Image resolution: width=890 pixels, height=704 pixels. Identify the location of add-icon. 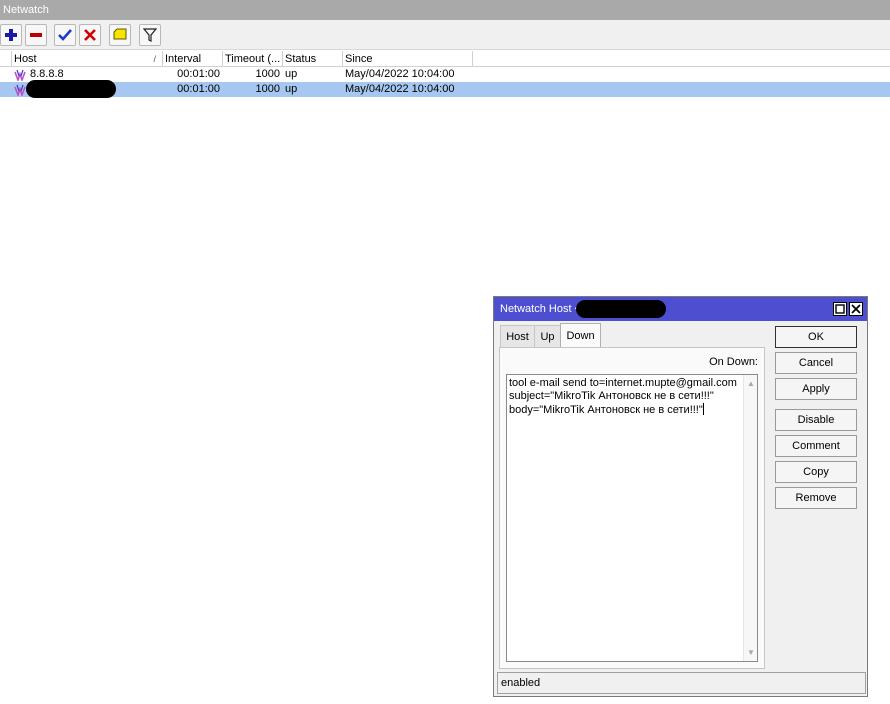
(11, 35).